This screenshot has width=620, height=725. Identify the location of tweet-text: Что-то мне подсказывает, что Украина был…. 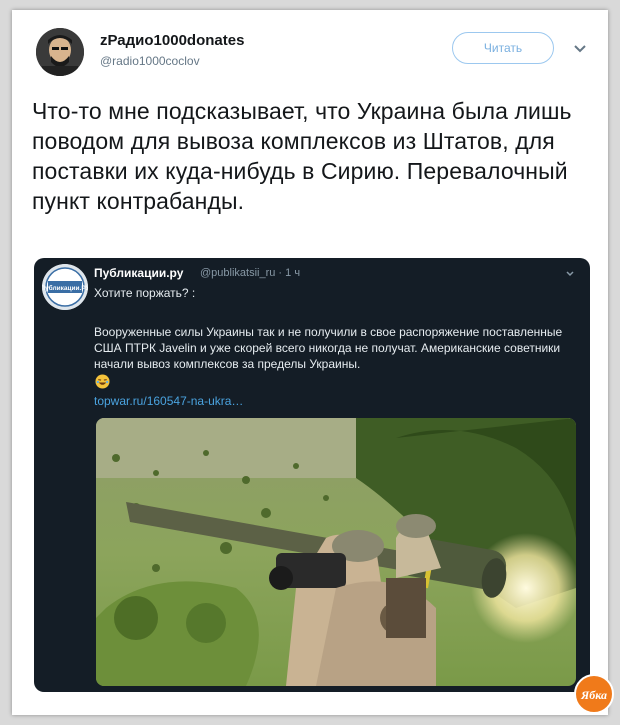
(302, 156).